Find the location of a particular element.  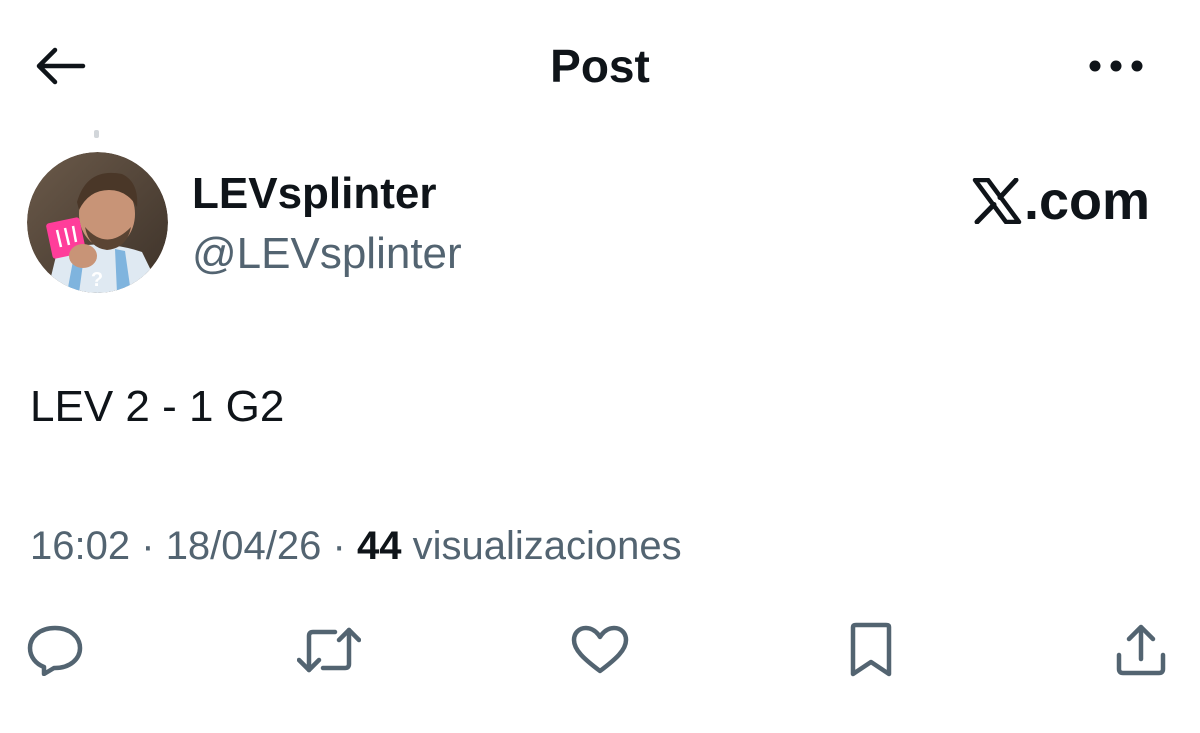

repost-button is located at coordinates (329, 650).